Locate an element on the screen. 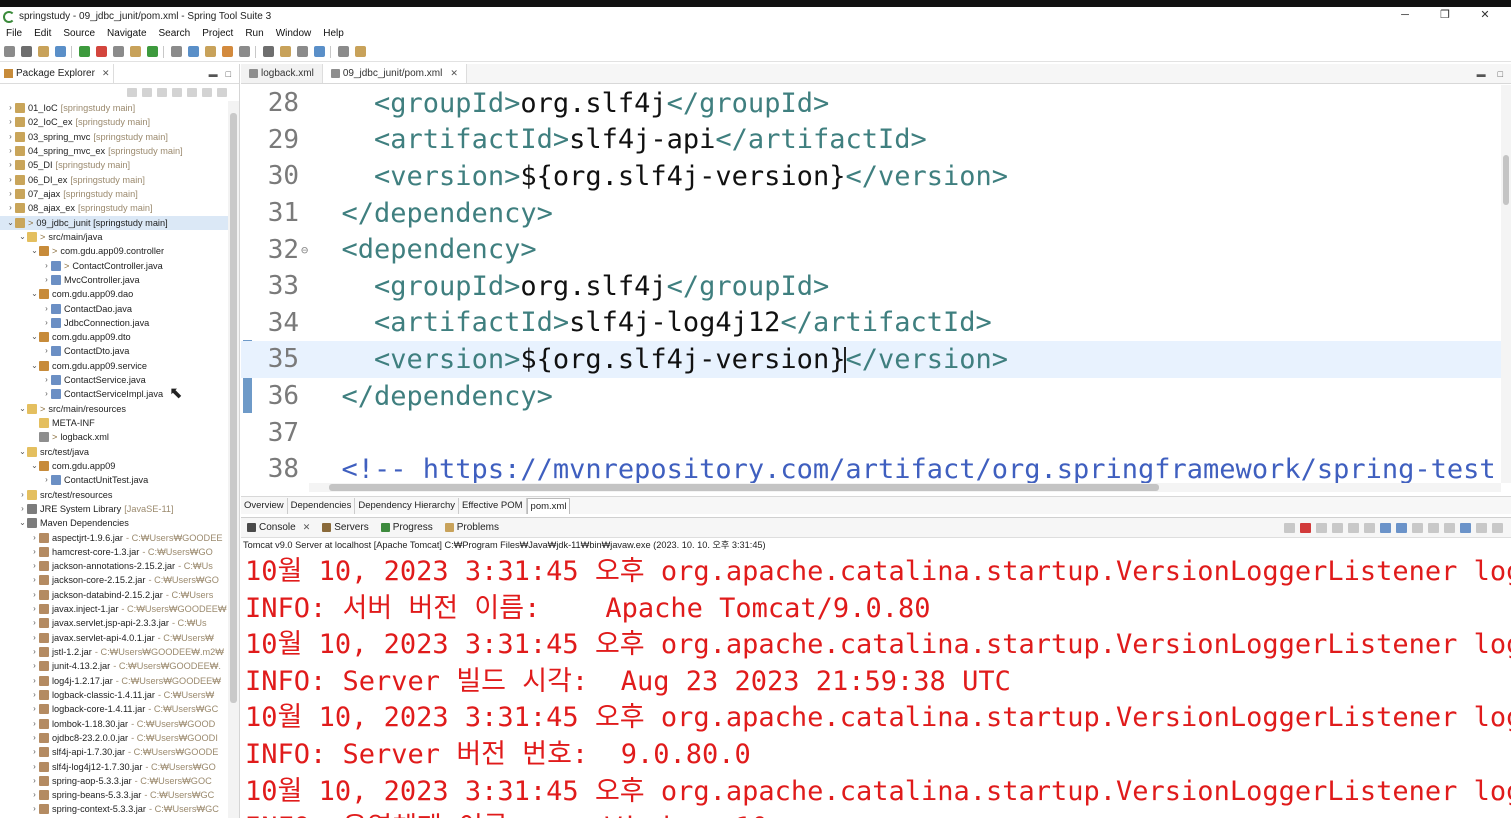 Image resolution: width=1511 pixels, height=818 pixels. pom-tab: Overview is located at coordinates (264, 505).